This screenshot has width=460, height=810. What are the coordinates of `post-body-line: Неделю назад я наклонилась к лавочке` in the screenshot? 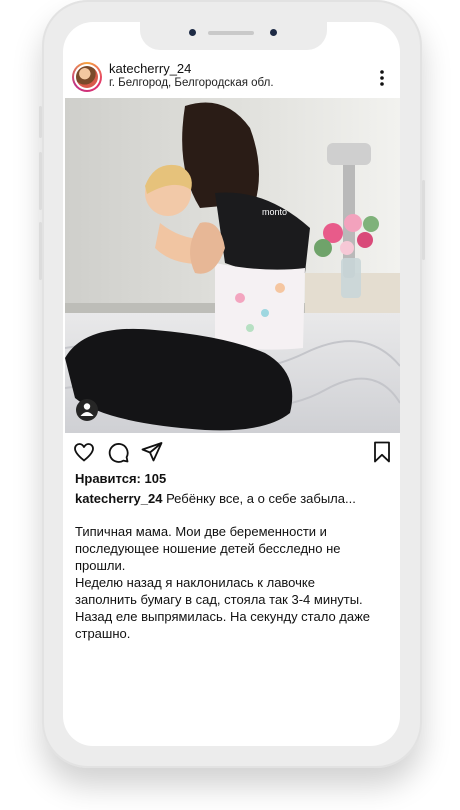 It's located at (195, 582).